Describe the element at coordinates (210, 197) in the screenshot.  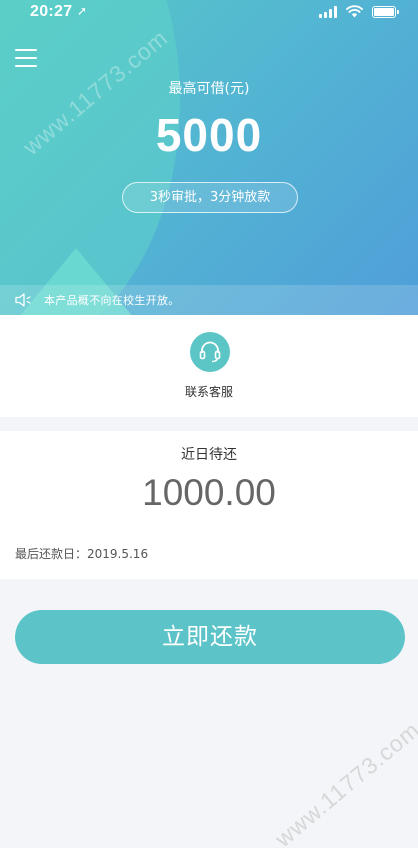
I see `promo-badge: 3秒审批，3分钟放款` at that location.